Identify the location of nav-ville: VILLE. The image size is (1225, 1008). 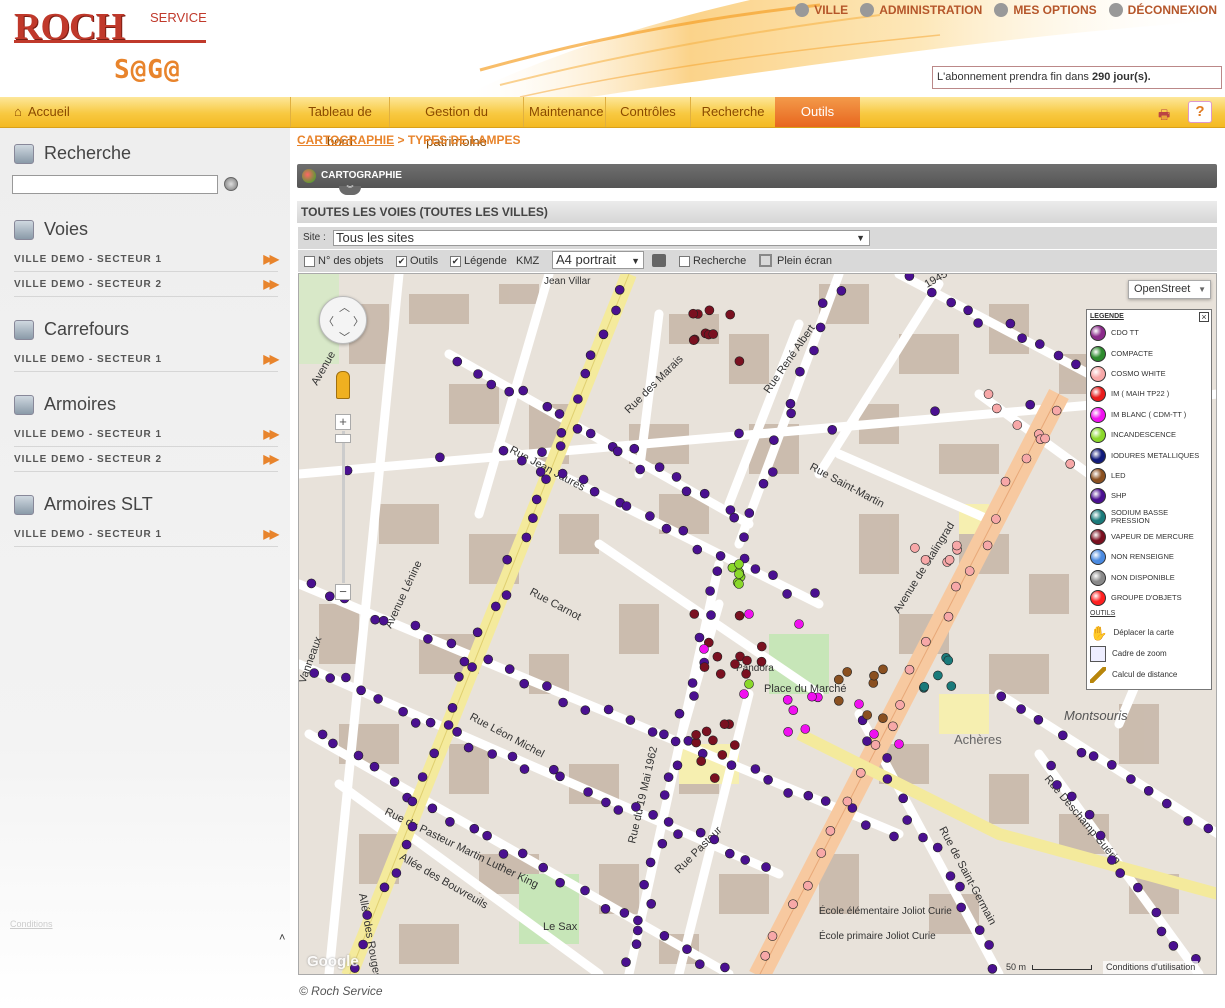
(821, 10).